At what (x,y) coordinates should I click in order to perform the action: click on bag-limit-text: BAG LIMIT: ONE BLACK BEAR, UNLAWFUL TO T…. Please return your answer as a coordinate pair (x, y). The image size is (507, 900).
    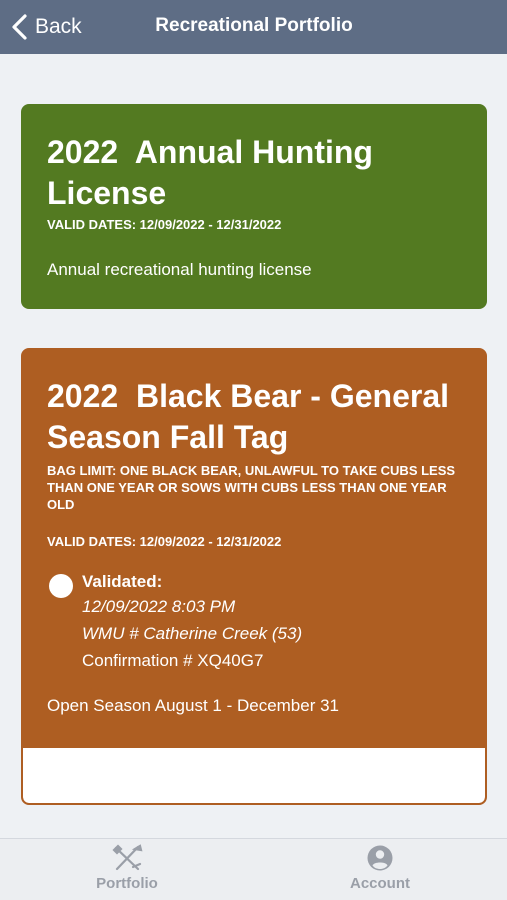
    Looking at the image, I should click on (251, 487).